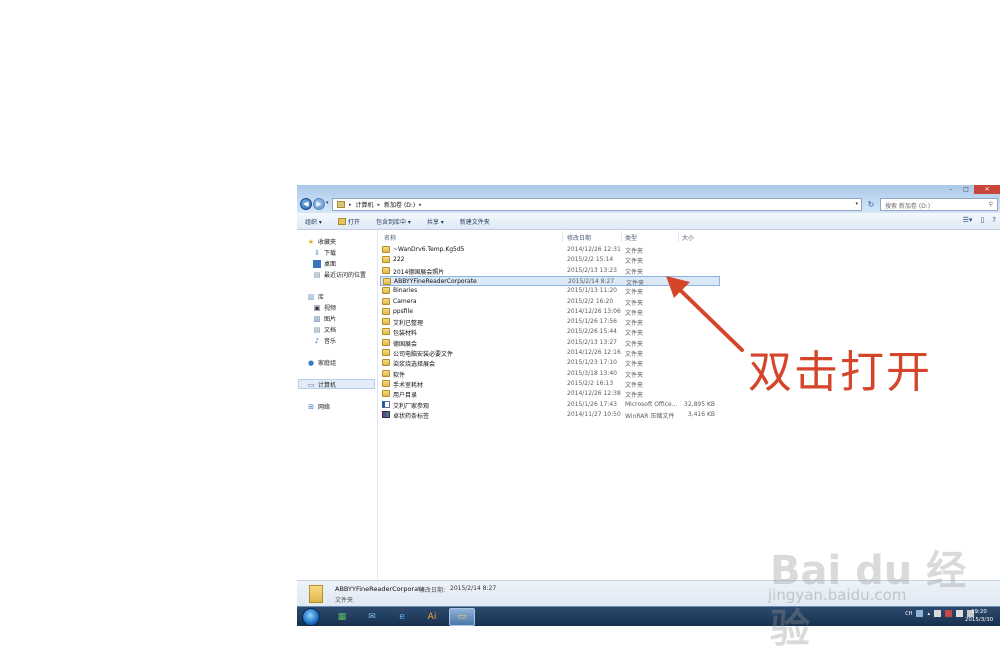  What do you see at coordinates (324, 319) in the screenshot?
I see `sidebar-item-pictures: ▨ 图片` at bounding box center [324, 319].